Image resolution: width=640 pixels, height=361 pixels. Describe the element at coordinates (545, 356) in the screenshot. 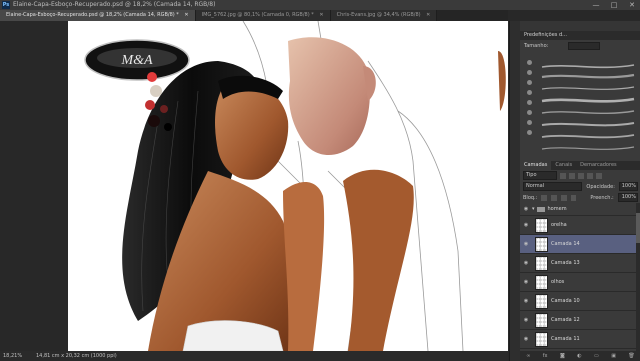

I see `fx-icon: fx` at that location.